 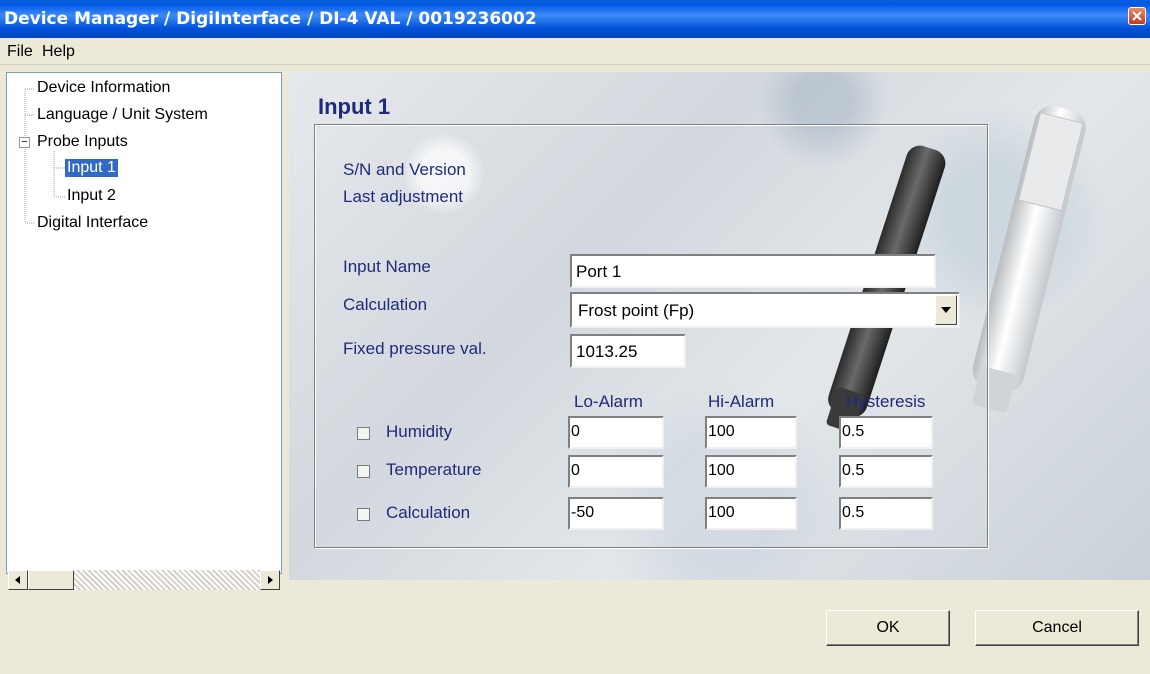 What do you see at coordinates (91, 196) in the screenshot?
I see `tree-item-input-2: Input 2` at bounding box center [91, 196].